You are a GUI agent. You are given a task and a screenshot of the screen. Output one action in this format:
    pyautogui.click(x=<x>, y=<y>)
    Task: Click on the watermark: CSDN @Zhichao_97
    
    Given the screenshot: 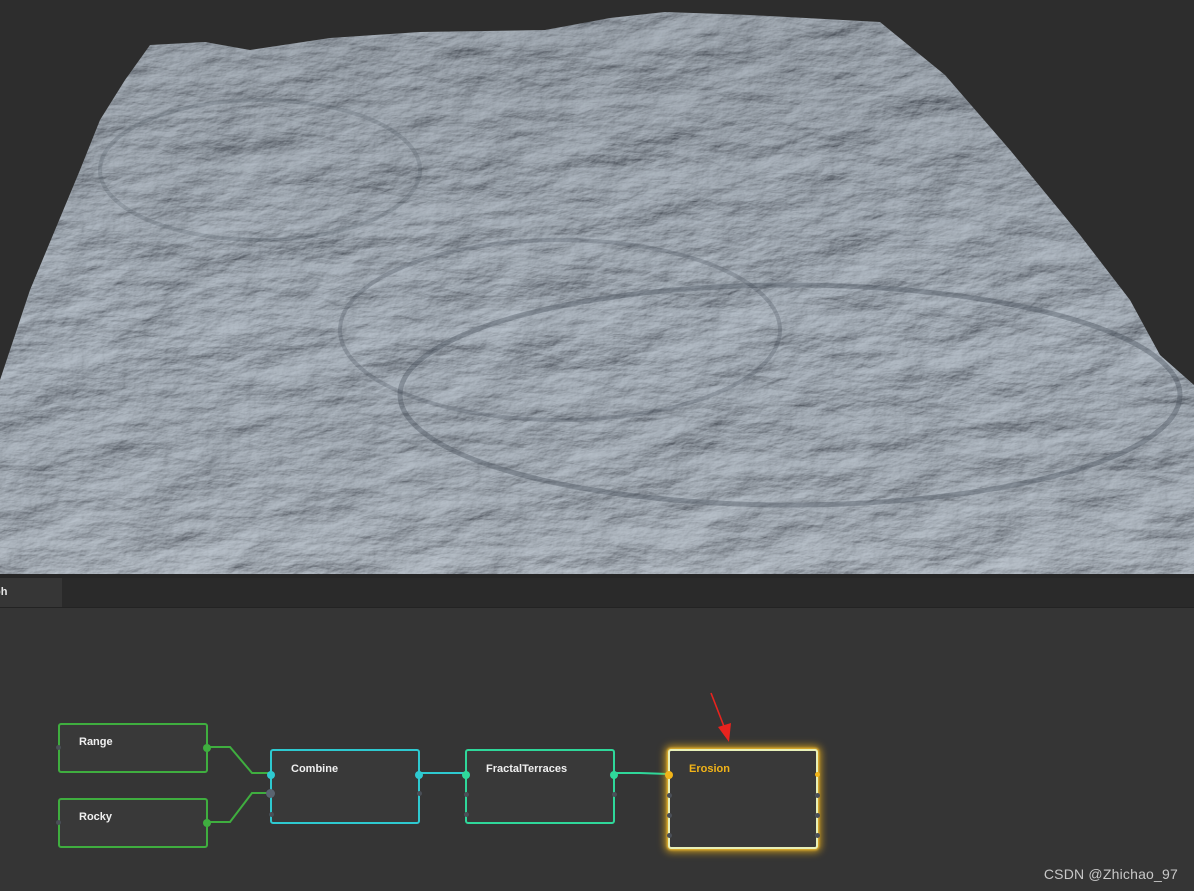 What is the action you would take?
    pyautogui.click(x=1110, y=874)
    